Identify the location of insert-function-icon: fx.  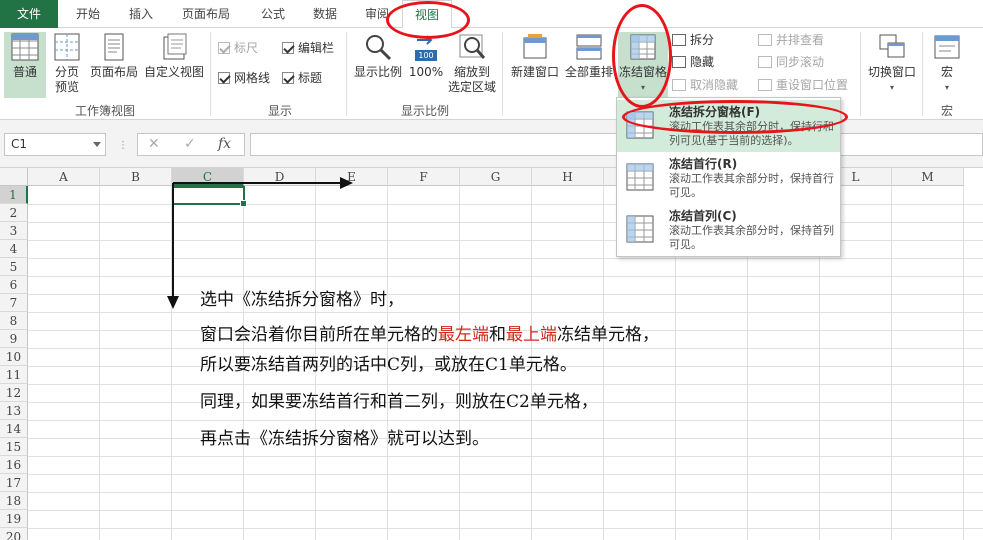
(224, 144).